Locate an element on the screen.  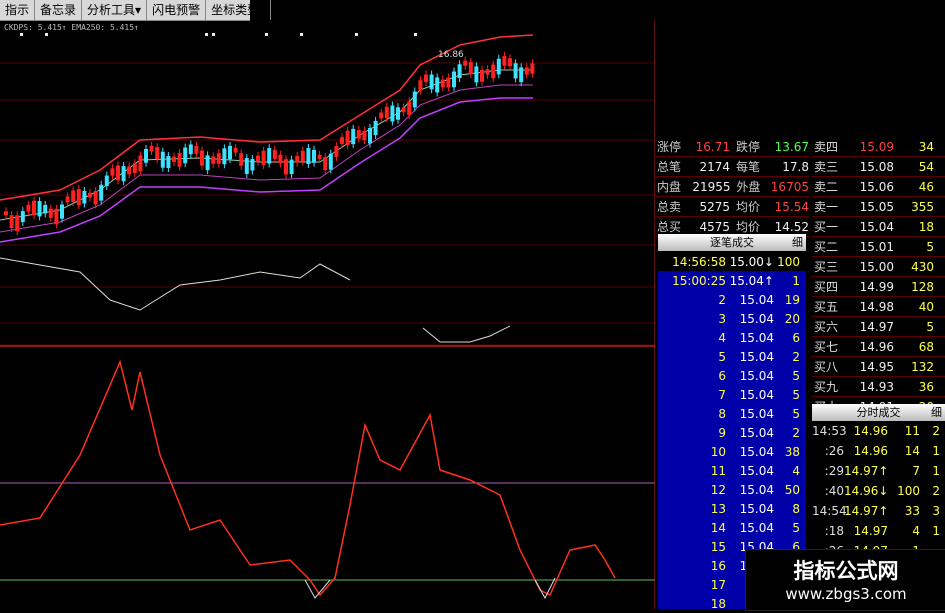
tick-price: 15.00↓ is located at coordinates (751, 261).